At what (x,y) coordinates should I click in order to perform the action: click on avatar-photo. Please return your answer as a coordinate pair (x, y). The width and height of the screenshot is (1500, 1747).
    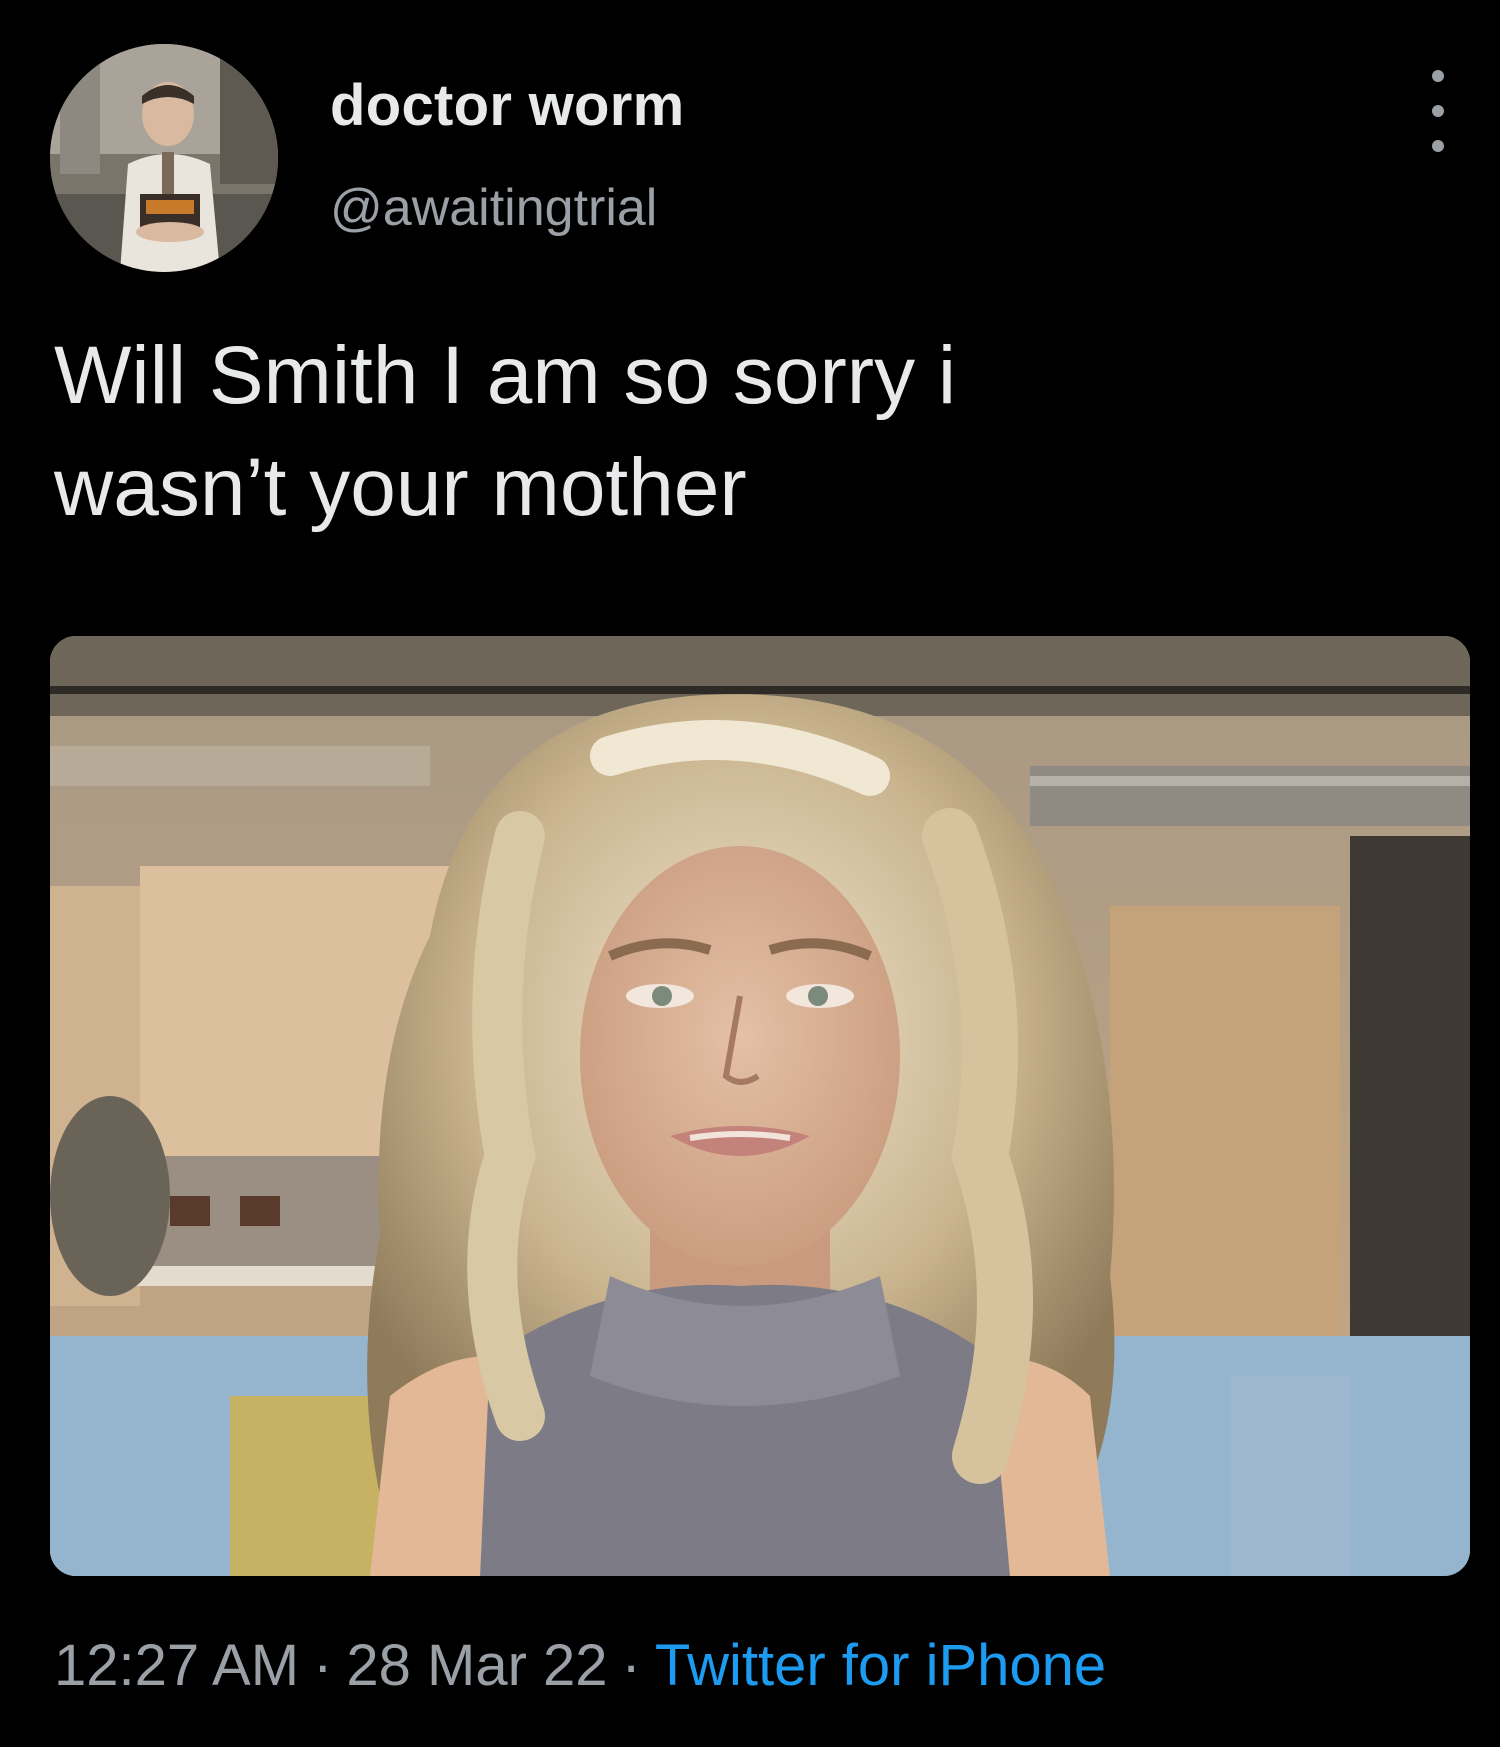
    Looking at the image, I should click on (164, 158).